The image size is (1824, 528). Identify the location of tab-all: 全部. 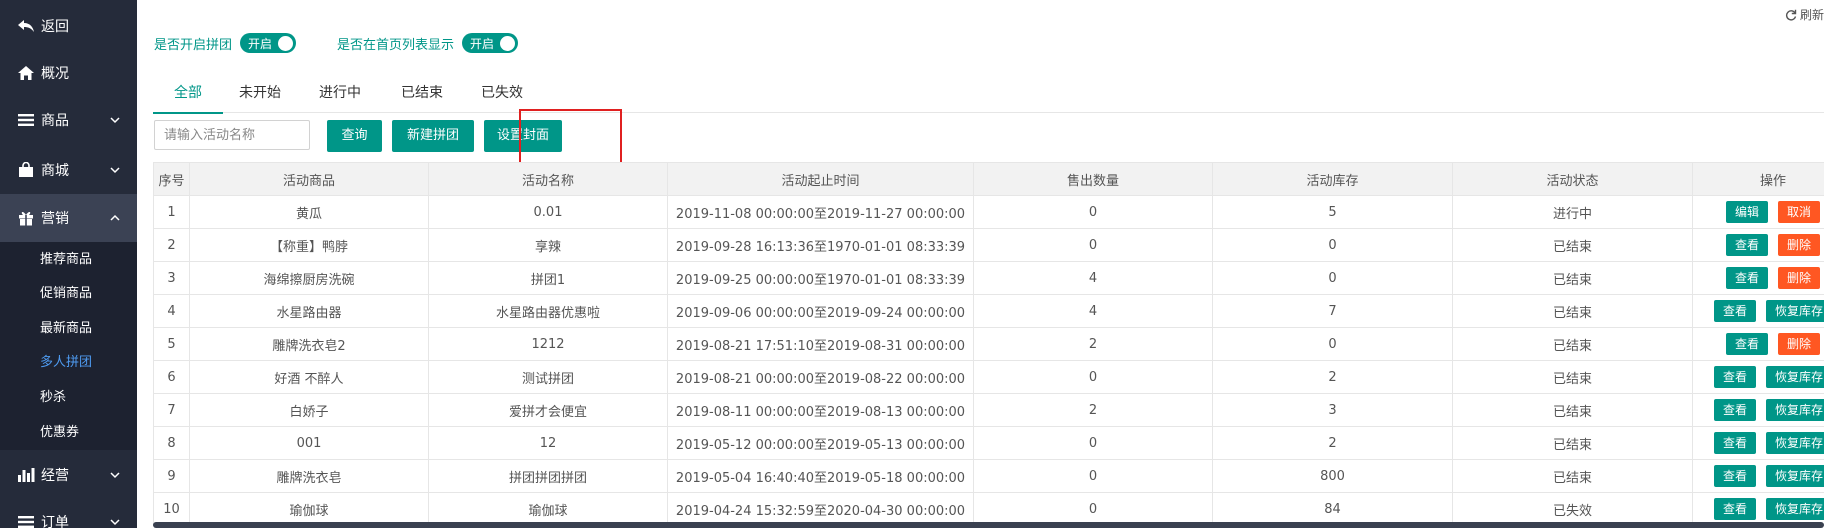
(188, 95).